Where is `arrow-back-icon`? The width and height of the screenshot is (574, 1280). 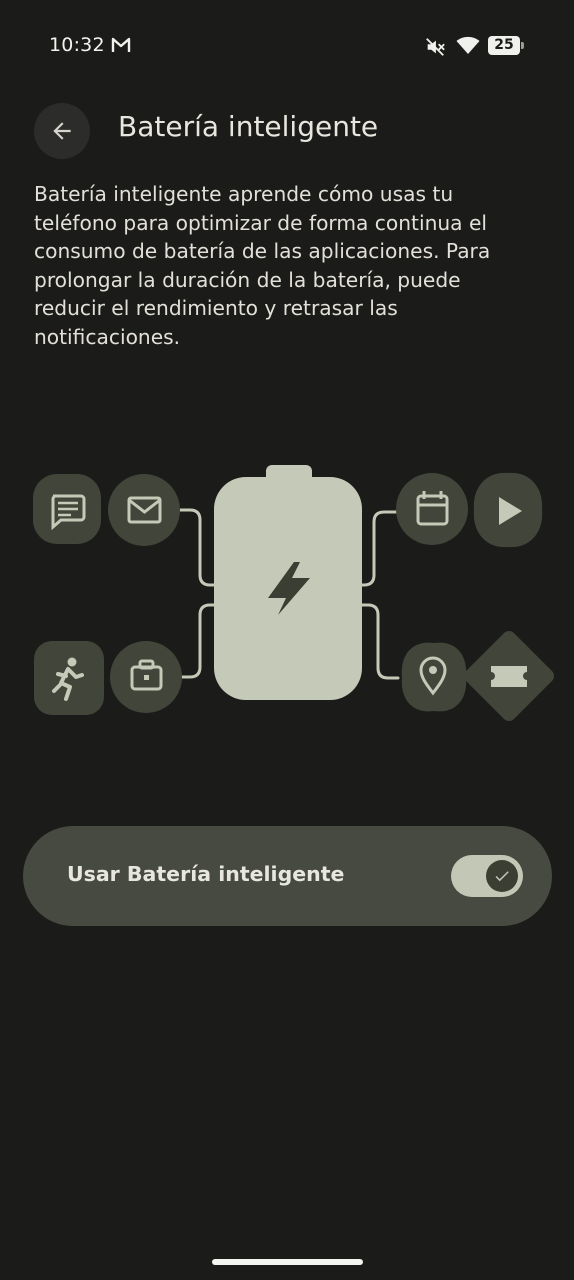
arrow-back-icon is located at coordinates (62, 131).